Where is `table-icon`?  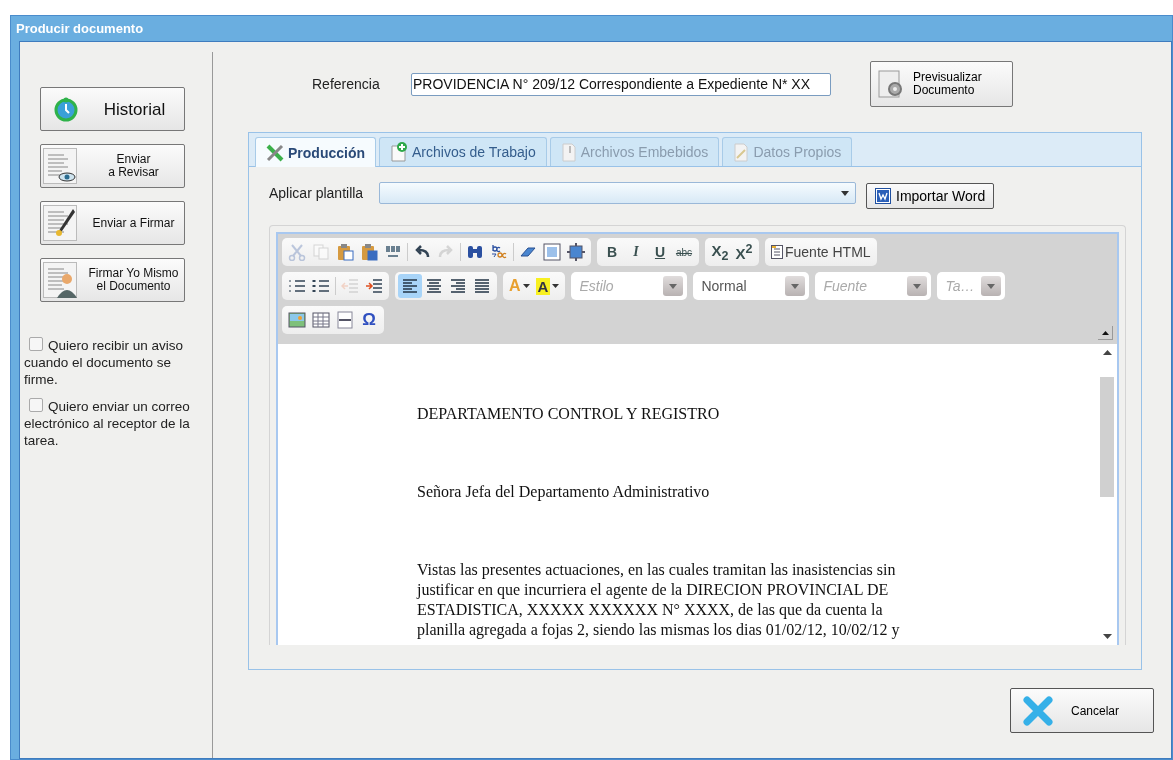 table-icon is located at coordinates (321, 320).